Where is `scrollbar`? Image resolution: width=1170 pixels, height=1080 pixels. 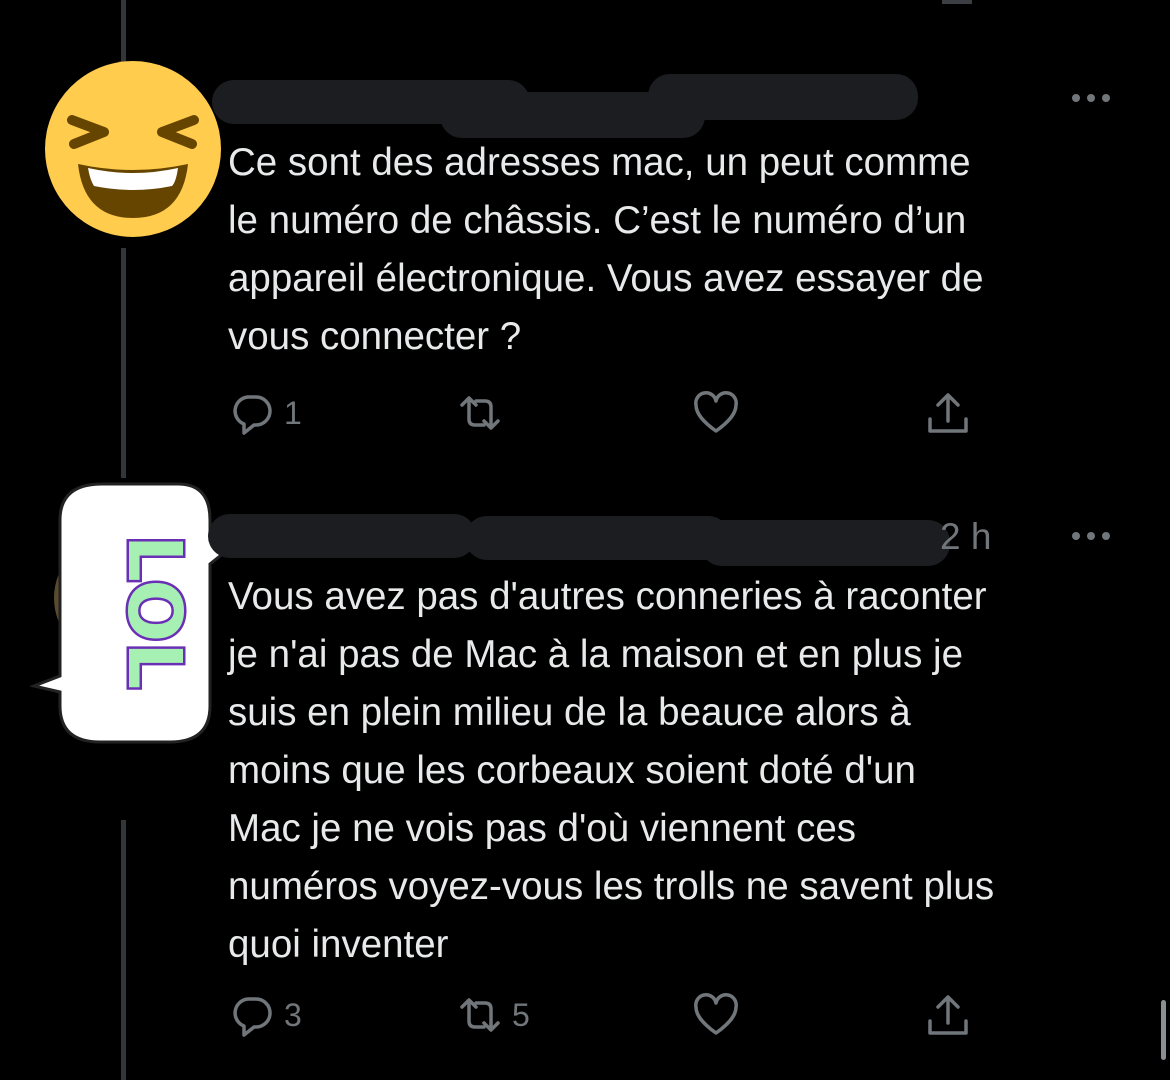 scrollbar is located at coordinates (1163, 1030).